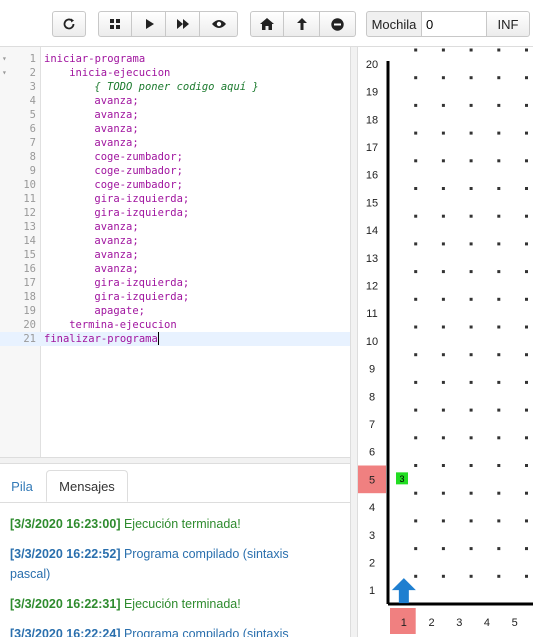  I want to click on infinite-button: INF, so click(508, 24).